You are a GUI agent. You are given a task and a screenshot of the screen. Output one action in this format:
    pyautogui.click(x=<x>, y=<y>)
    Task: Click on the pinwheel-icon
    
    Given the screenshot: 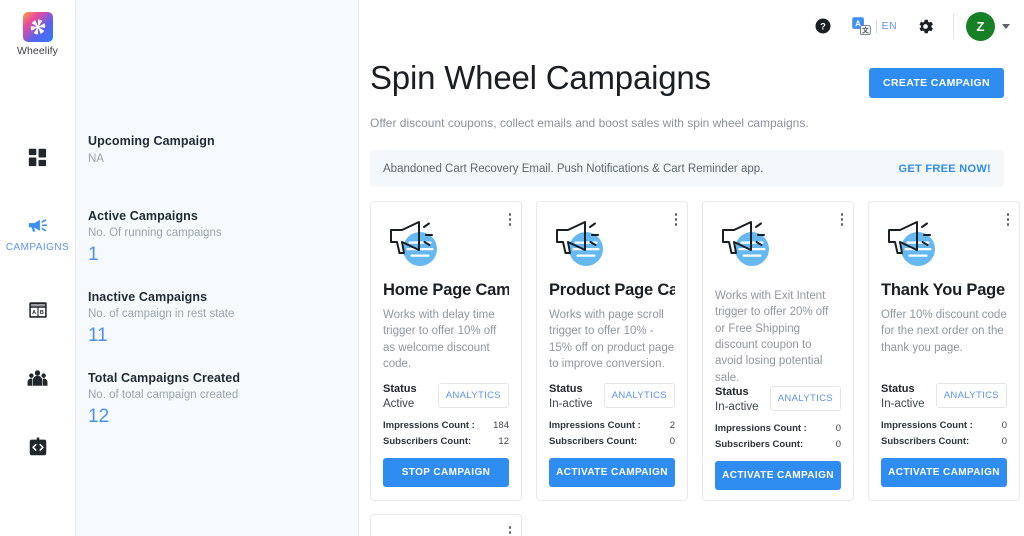 What is the action you would take?
    pyautogui.click(x=37, y=27)
    